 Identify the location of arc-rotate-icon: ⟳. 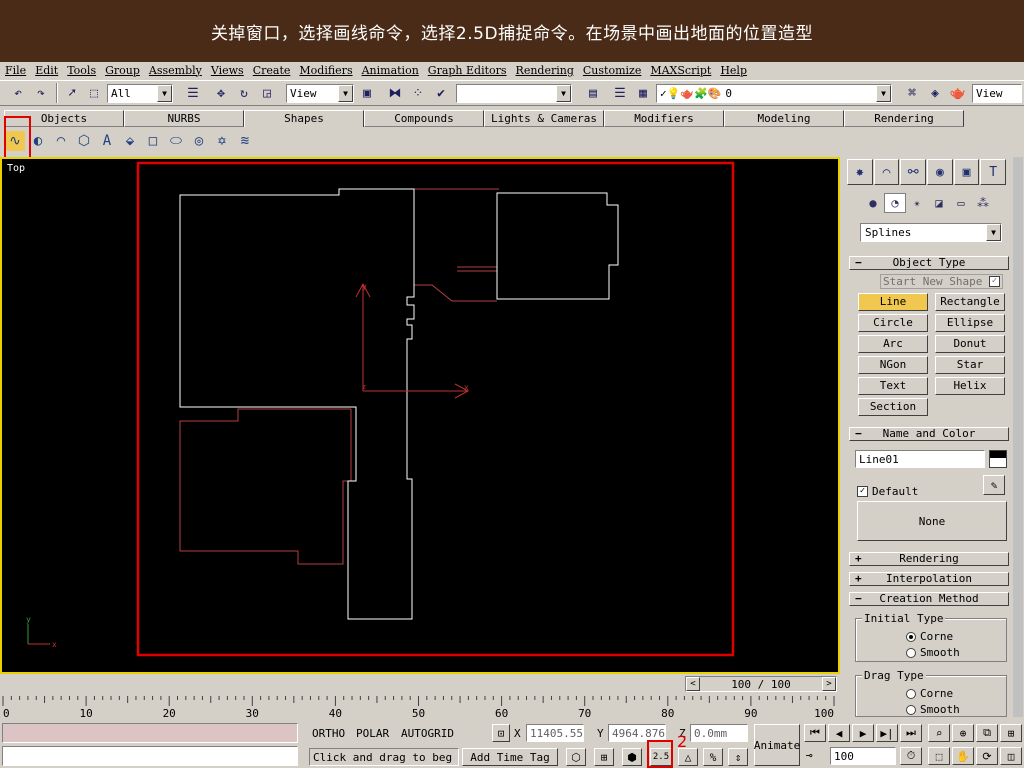
(987, 756).